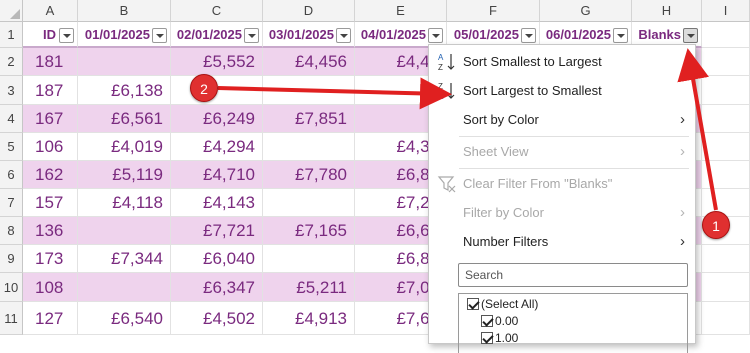  What do you see at coordinates (204, 88) in the screenshot?
I see `callout-badge-2: 2` at bounding box center [204, 88].